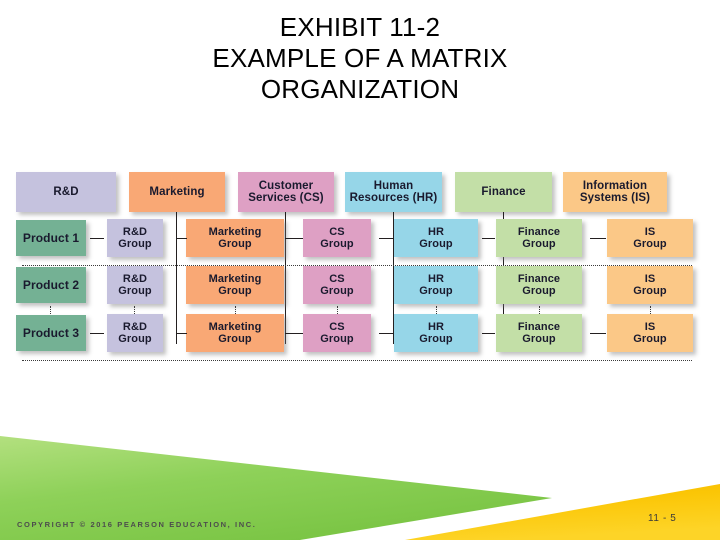  Describe the element at coordinates (598, 238) in the screenshot. I see `connector-row1-is` at that location.